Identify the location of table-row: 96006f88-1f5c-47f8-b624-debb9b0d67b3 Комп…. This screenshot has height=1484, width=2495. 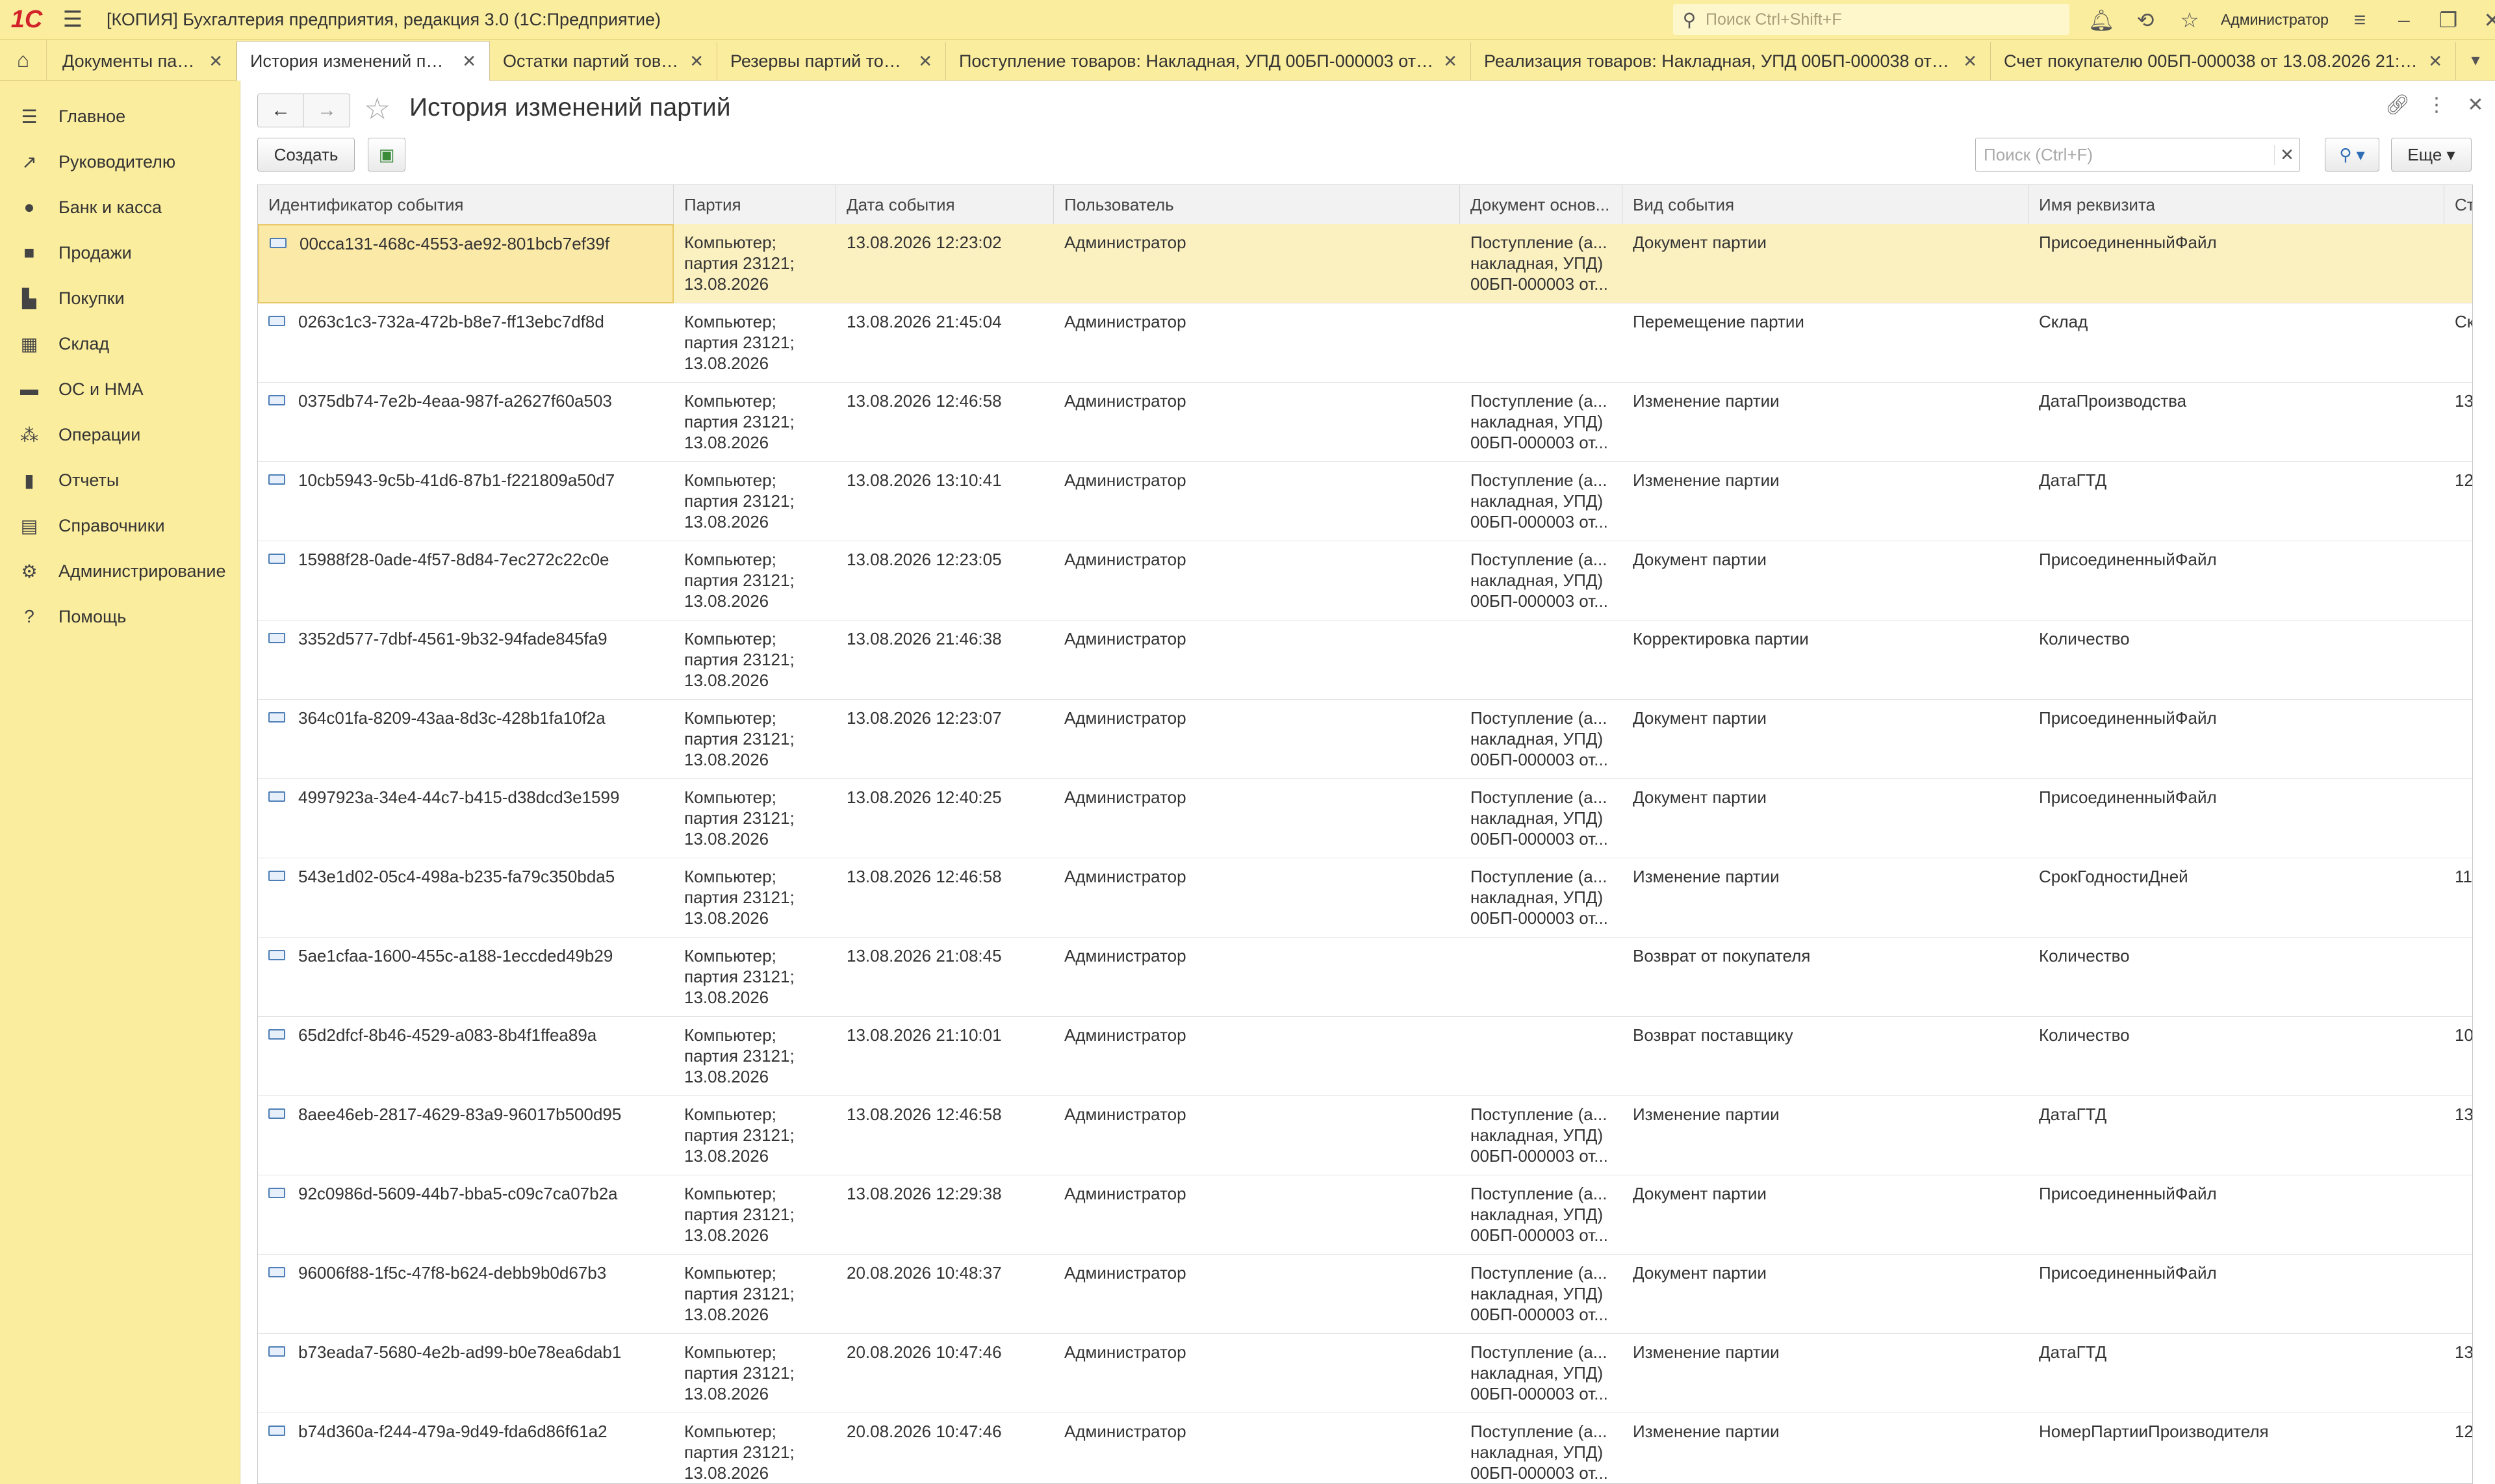
(1365, 1295).